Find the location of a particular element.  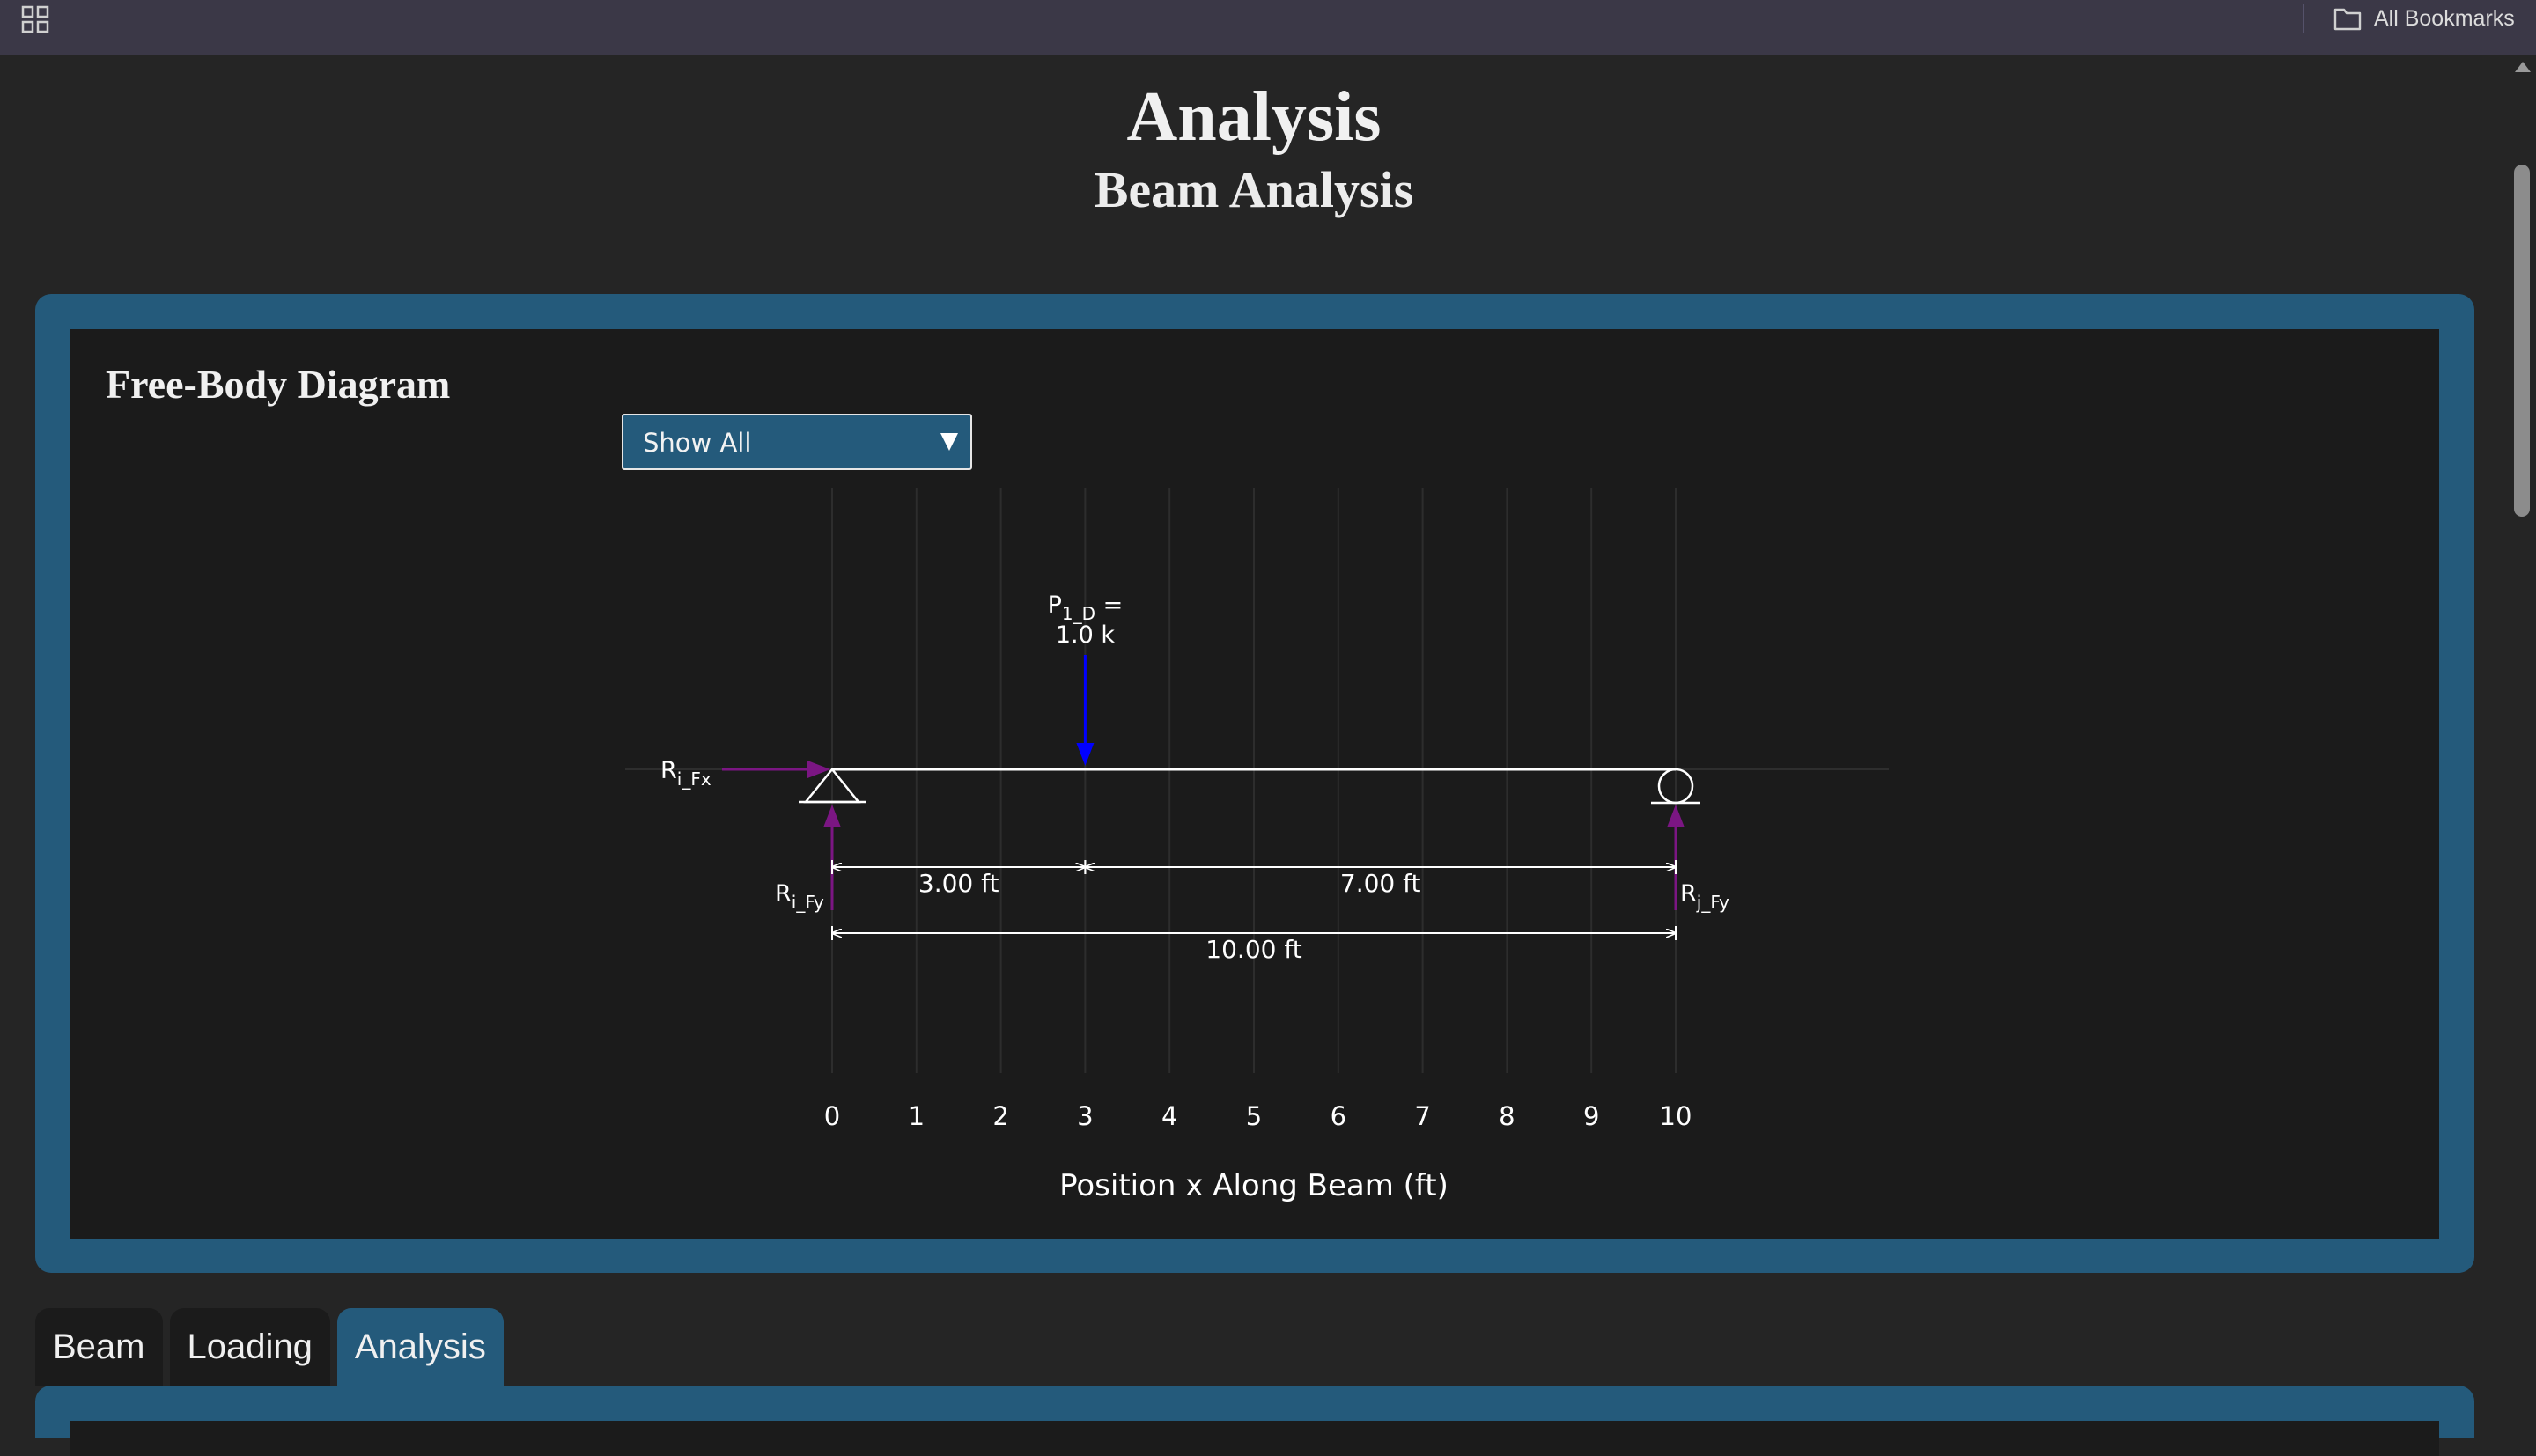

x-tick-label: 9 is located at coordinates (1591, 1116).